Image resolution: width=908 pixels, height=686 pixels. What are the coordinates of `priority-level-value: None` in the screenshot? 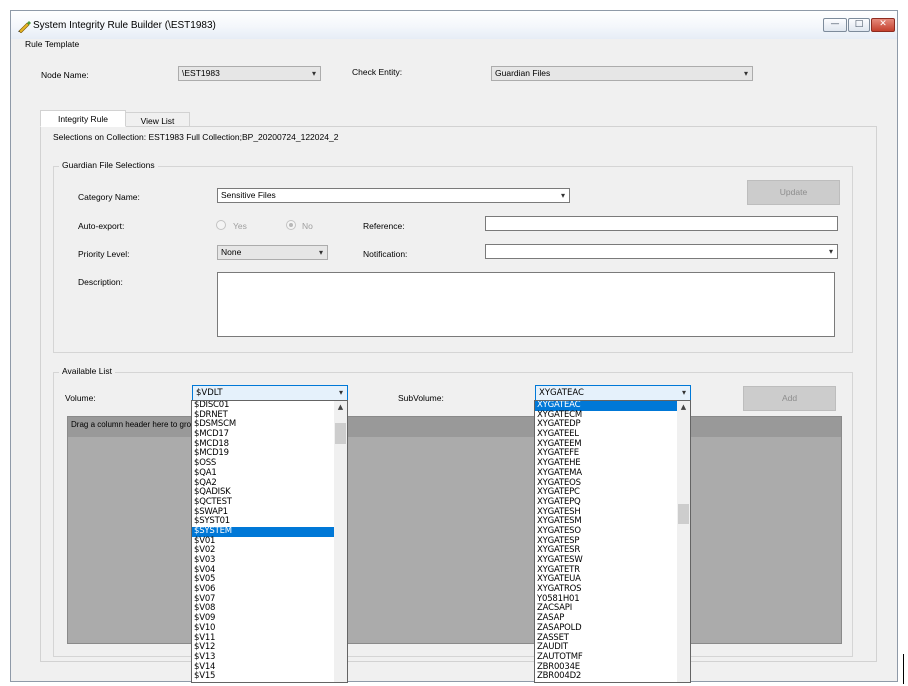 It's located at (231, 252).